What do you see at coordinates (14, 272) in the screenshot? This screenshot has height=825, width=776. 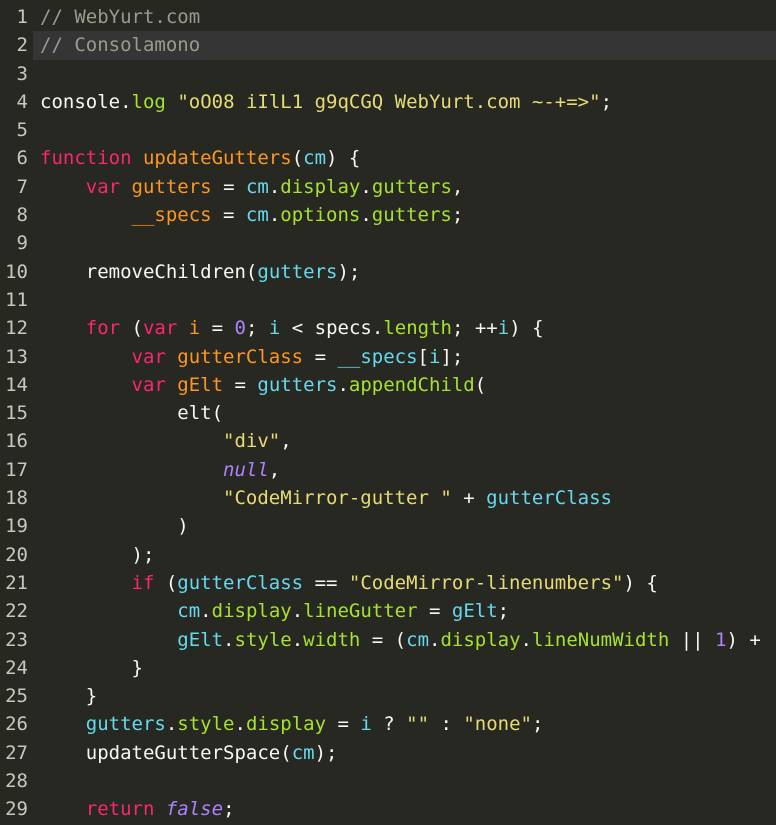 I see `line-number: 10` at bounding box center [14, 272].